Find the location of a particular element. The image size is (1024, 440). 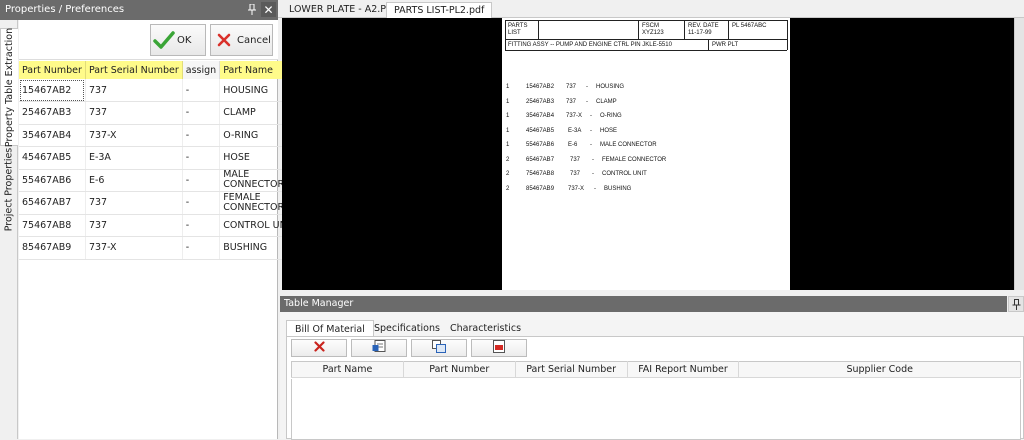

doc-part-number: 65467AB7 is located at coordinates (540, 160).